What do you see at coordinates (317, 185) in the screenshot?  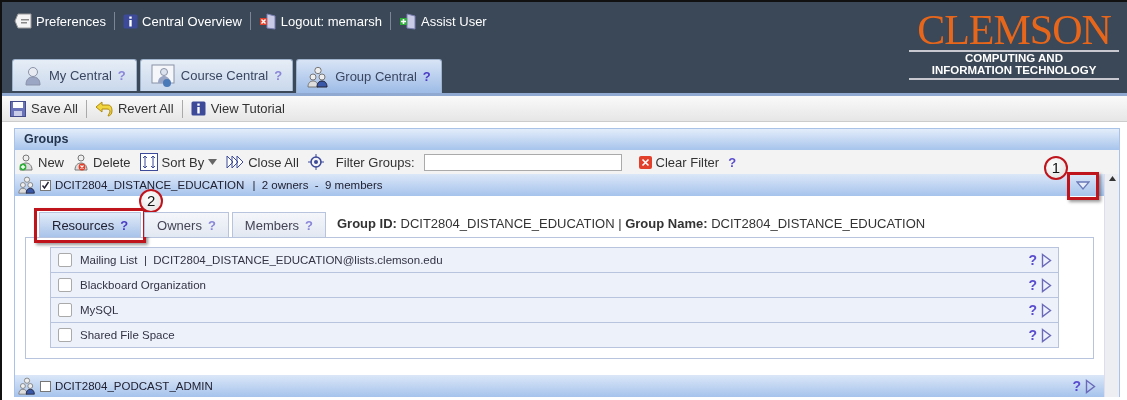 I see `group-summary: | 2 owners - 9 members` at bounding box center [317, 185].